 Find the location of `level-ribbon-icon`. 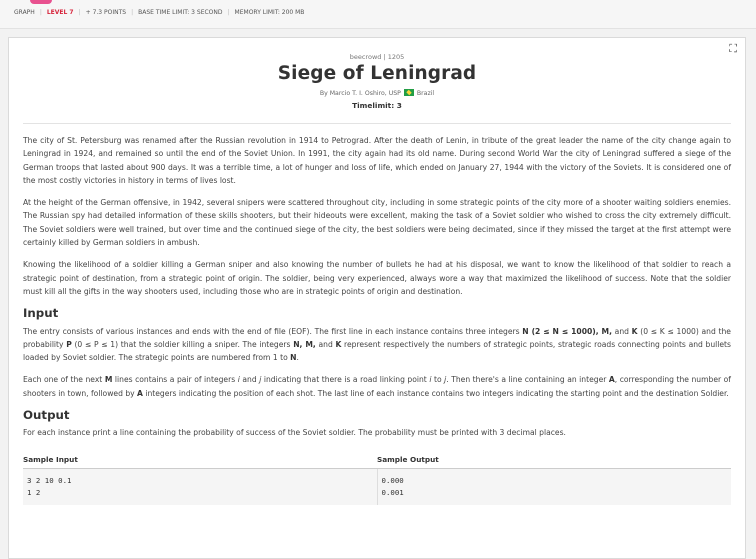

level-ribbon-icon is located at coordinates (41, 2).